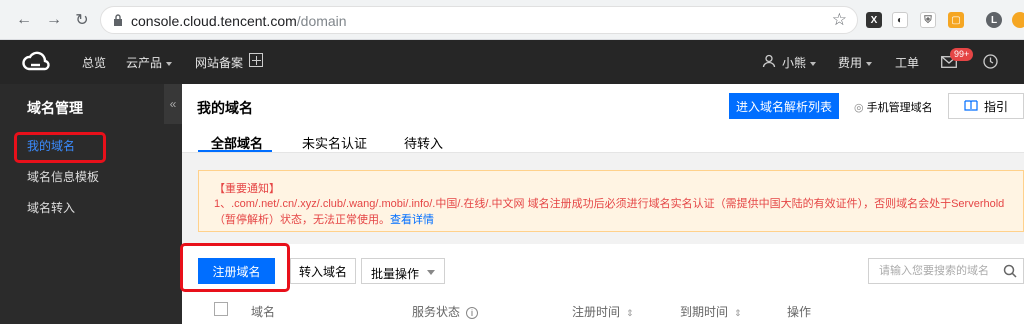 This screenshot has width=1024, height=324. Describe the element at coordinates (149, 62) in the screenshot. I see `nav-products: 云产品` at that location.